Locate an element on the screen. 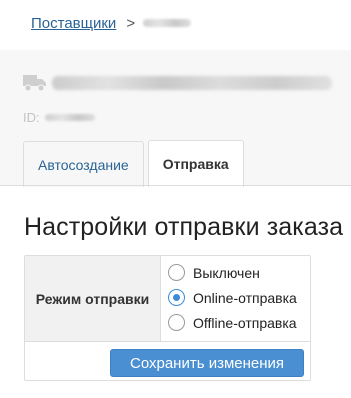  tab-bar: Автосоздание Отправка is located at coordinates (135, 163).